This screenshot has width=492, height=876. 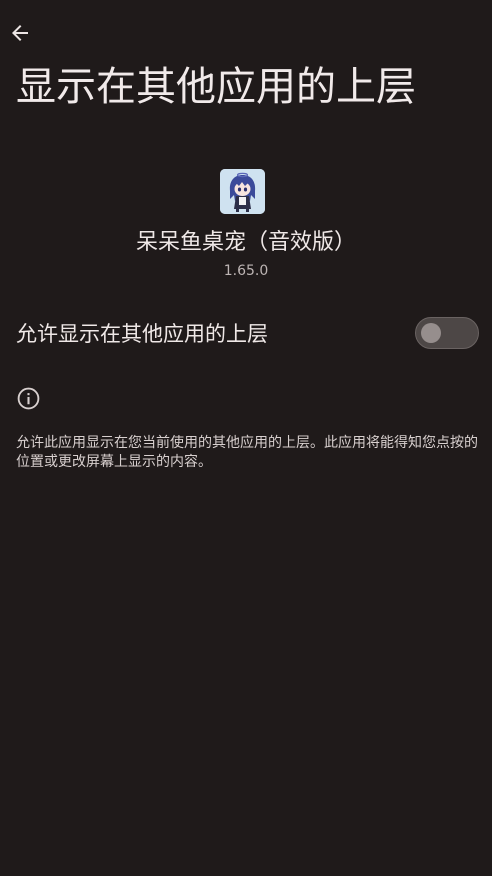 I want to click on permission-toggle-row: 允许显示在其他应用的上层, so click(x=246, y=334).